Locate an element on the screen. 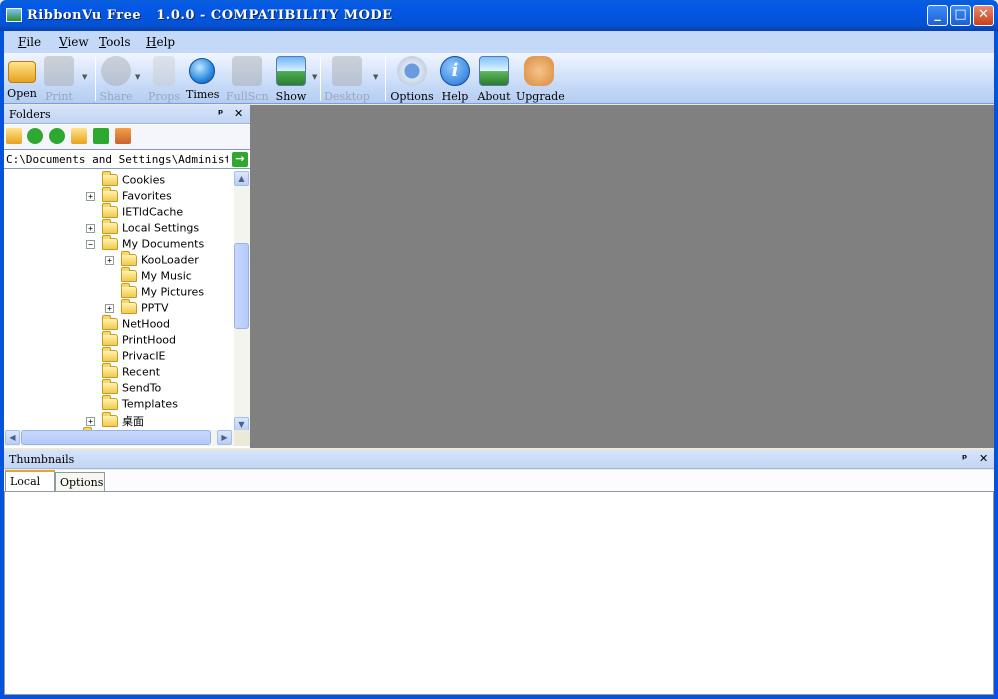  desktop-dropdown-icon: ▼ is located at coordinates (375, 77).